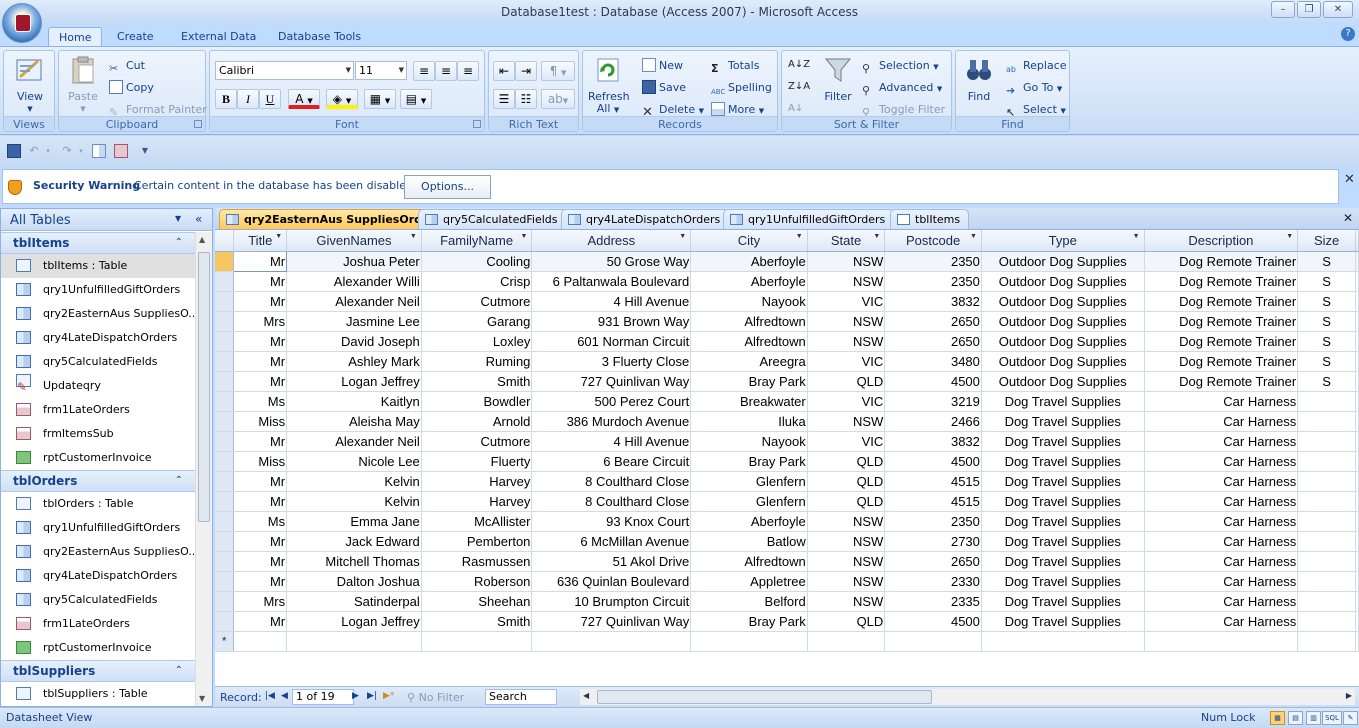  Describe the element at coordinates (933, 441) in the screenshot. I see `table-cell: 3832` at that location.